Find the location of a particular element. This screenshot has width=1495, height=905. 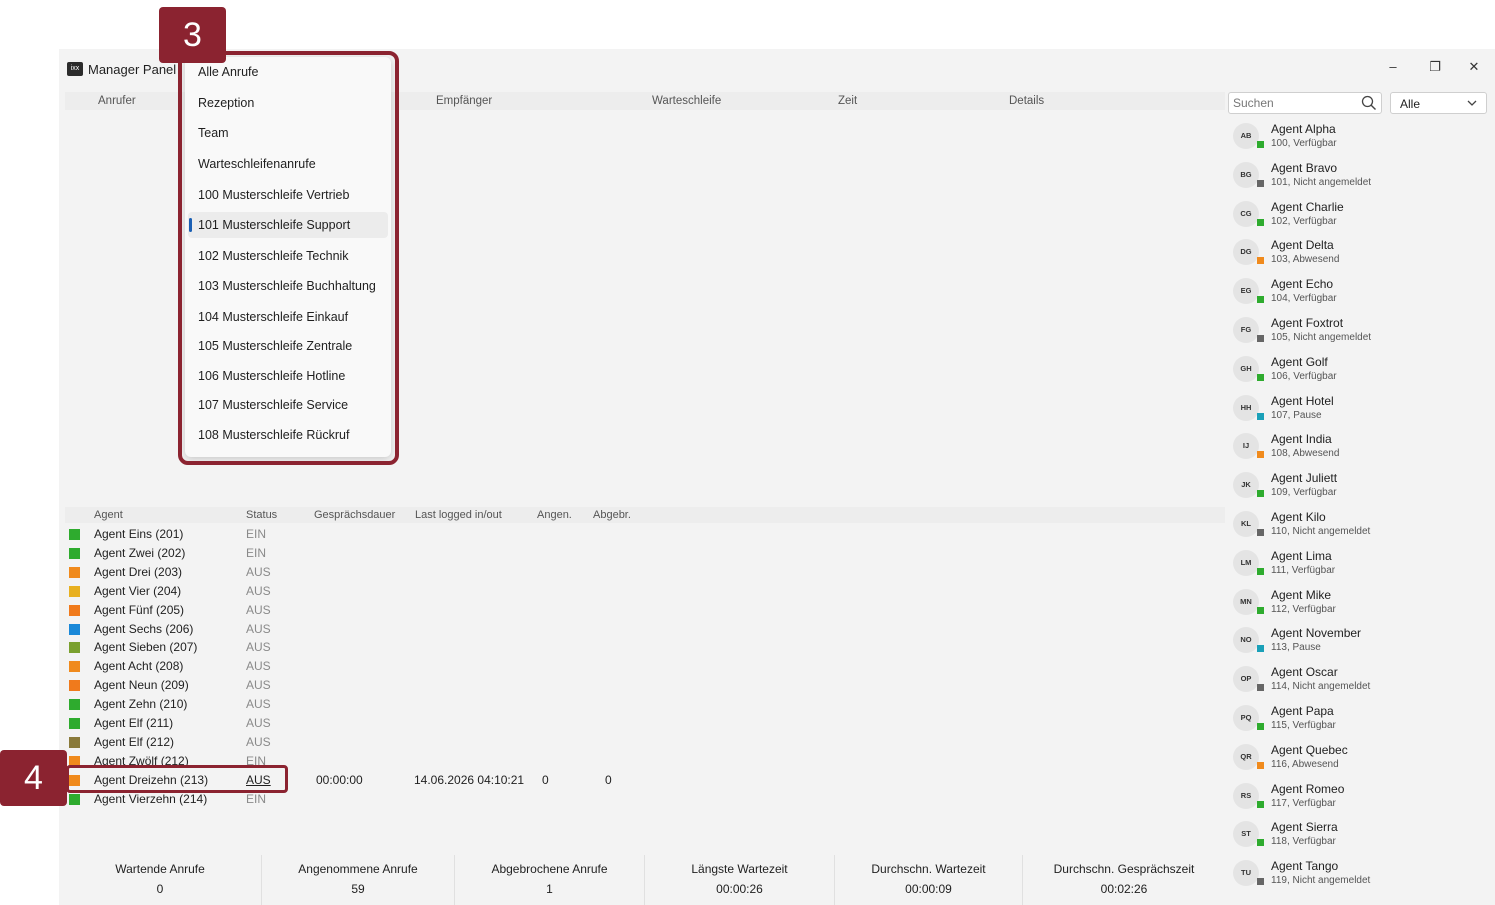

statistic-value: 00:02:26 is located at coordinates (1124, 889).